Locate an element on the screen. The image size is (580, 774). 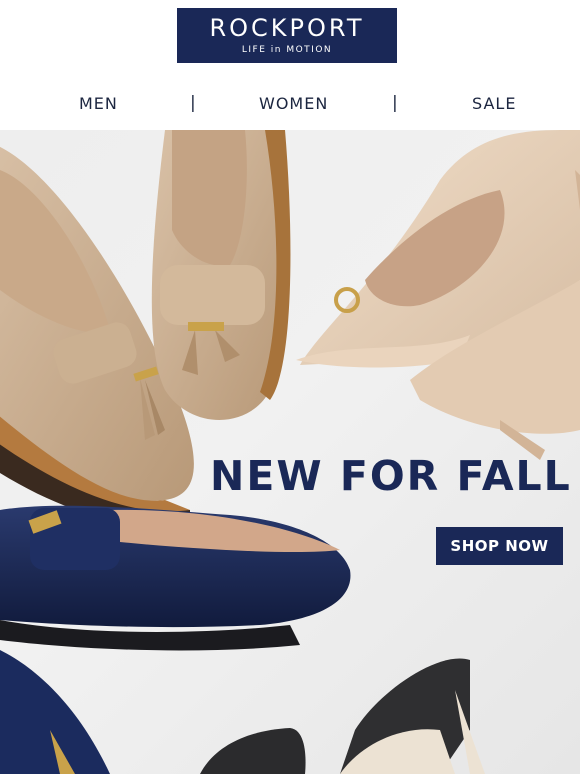
main-nav: MEN | WOMEN | SALE is located at coordinates (290, 105).